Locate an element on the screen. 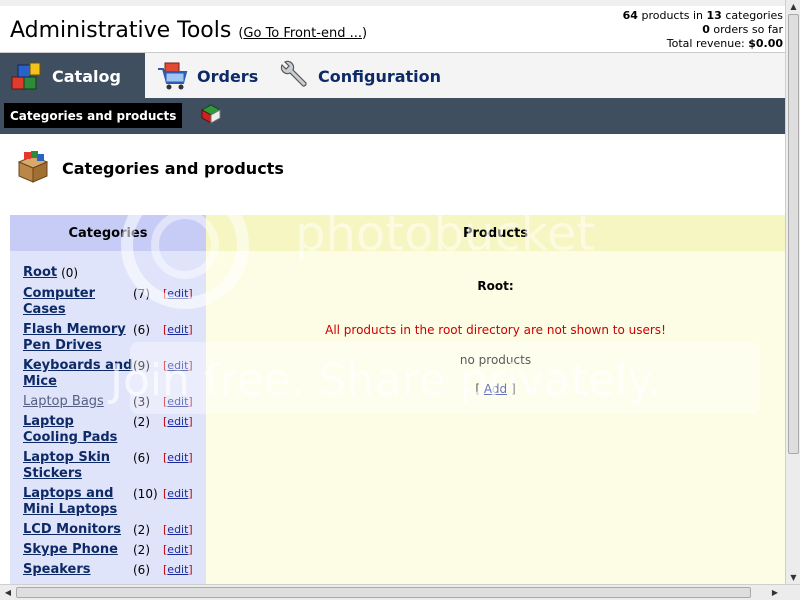 The width and height of the screenshot is (800, 600). category-link: LCD Monitors is located at coordinates (78, 530).